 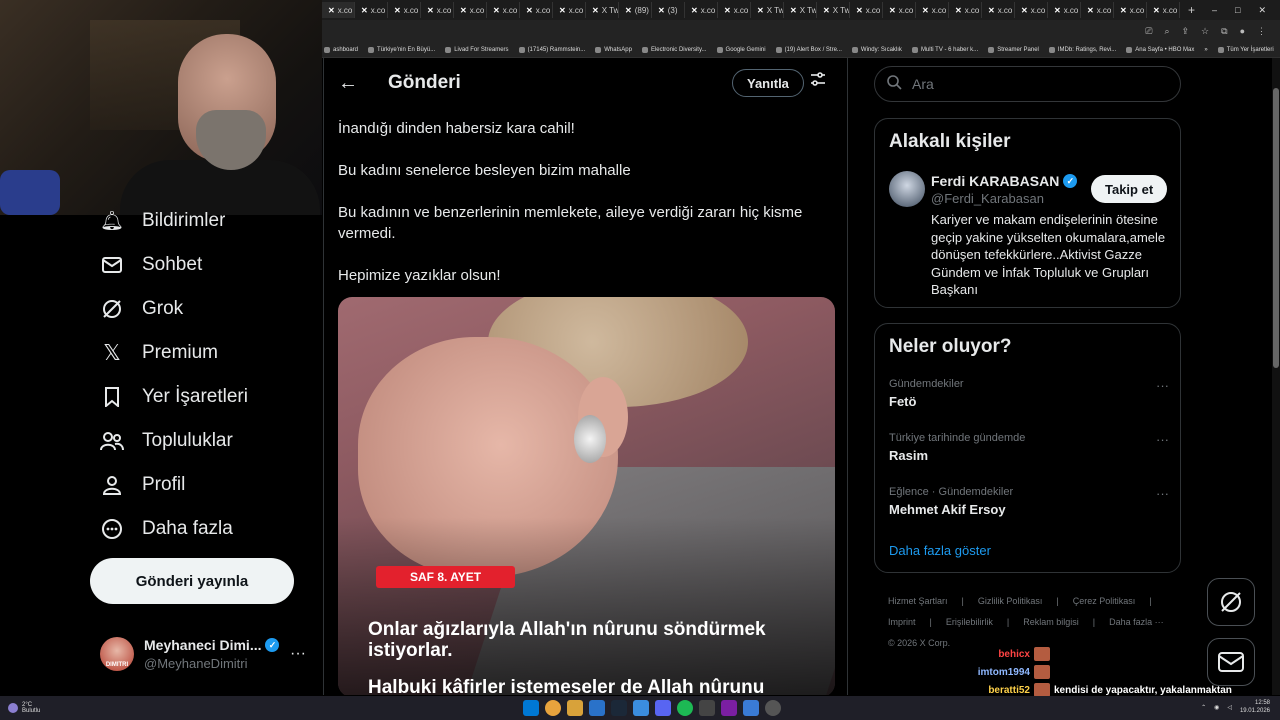 What do you see at coordinates (1013, 49) in the screenshot?
I see `bookmark-item: Streamer Panel` at bounding box center [1013, 49].